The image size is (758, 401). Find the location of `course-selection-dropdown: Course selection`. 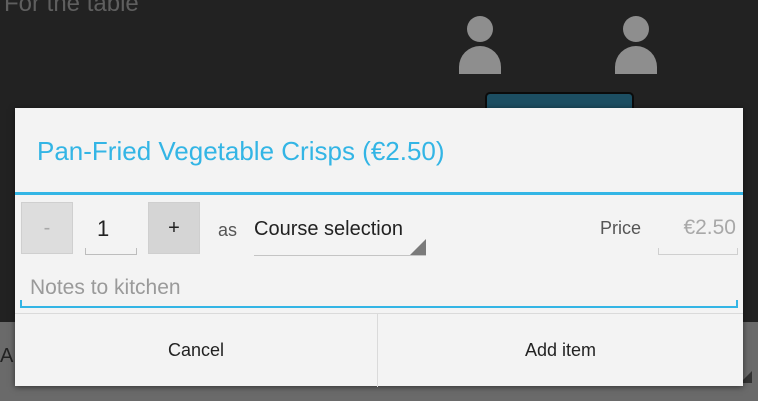

course-selection-dropdown: Course selection is located at coordinates (340, 234).